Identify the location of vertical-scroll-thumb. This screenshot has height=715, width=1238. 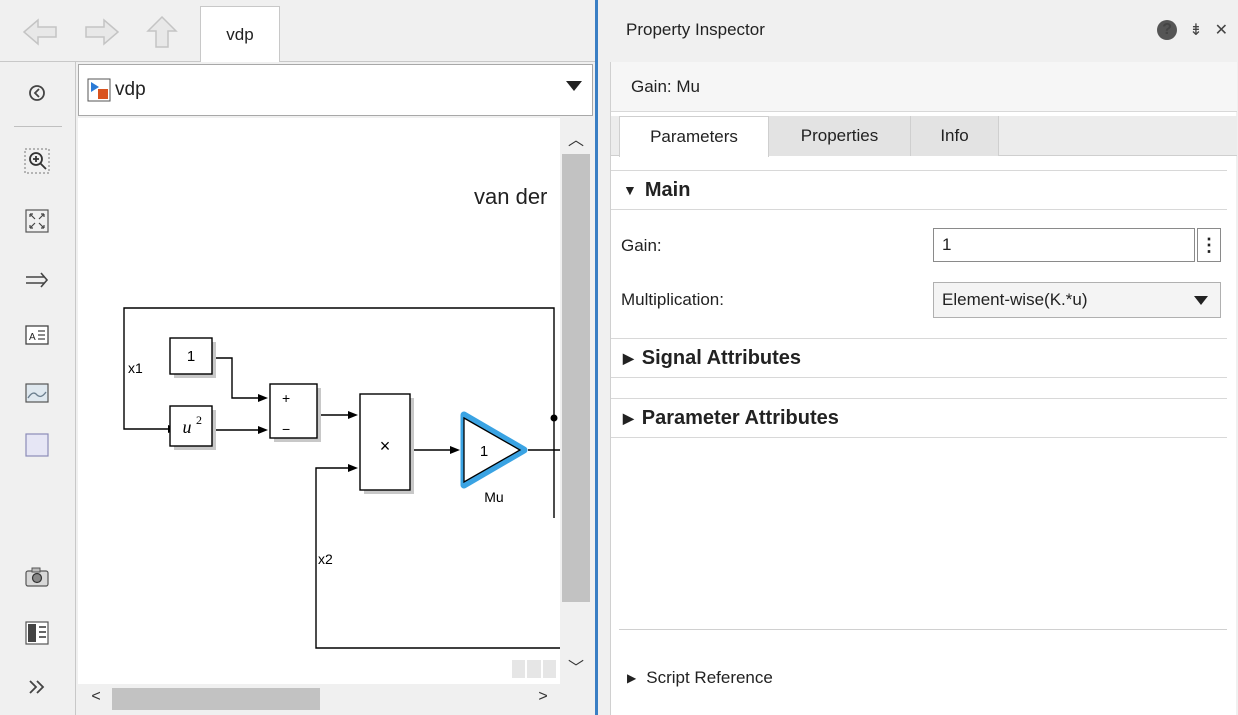
(576, 378).